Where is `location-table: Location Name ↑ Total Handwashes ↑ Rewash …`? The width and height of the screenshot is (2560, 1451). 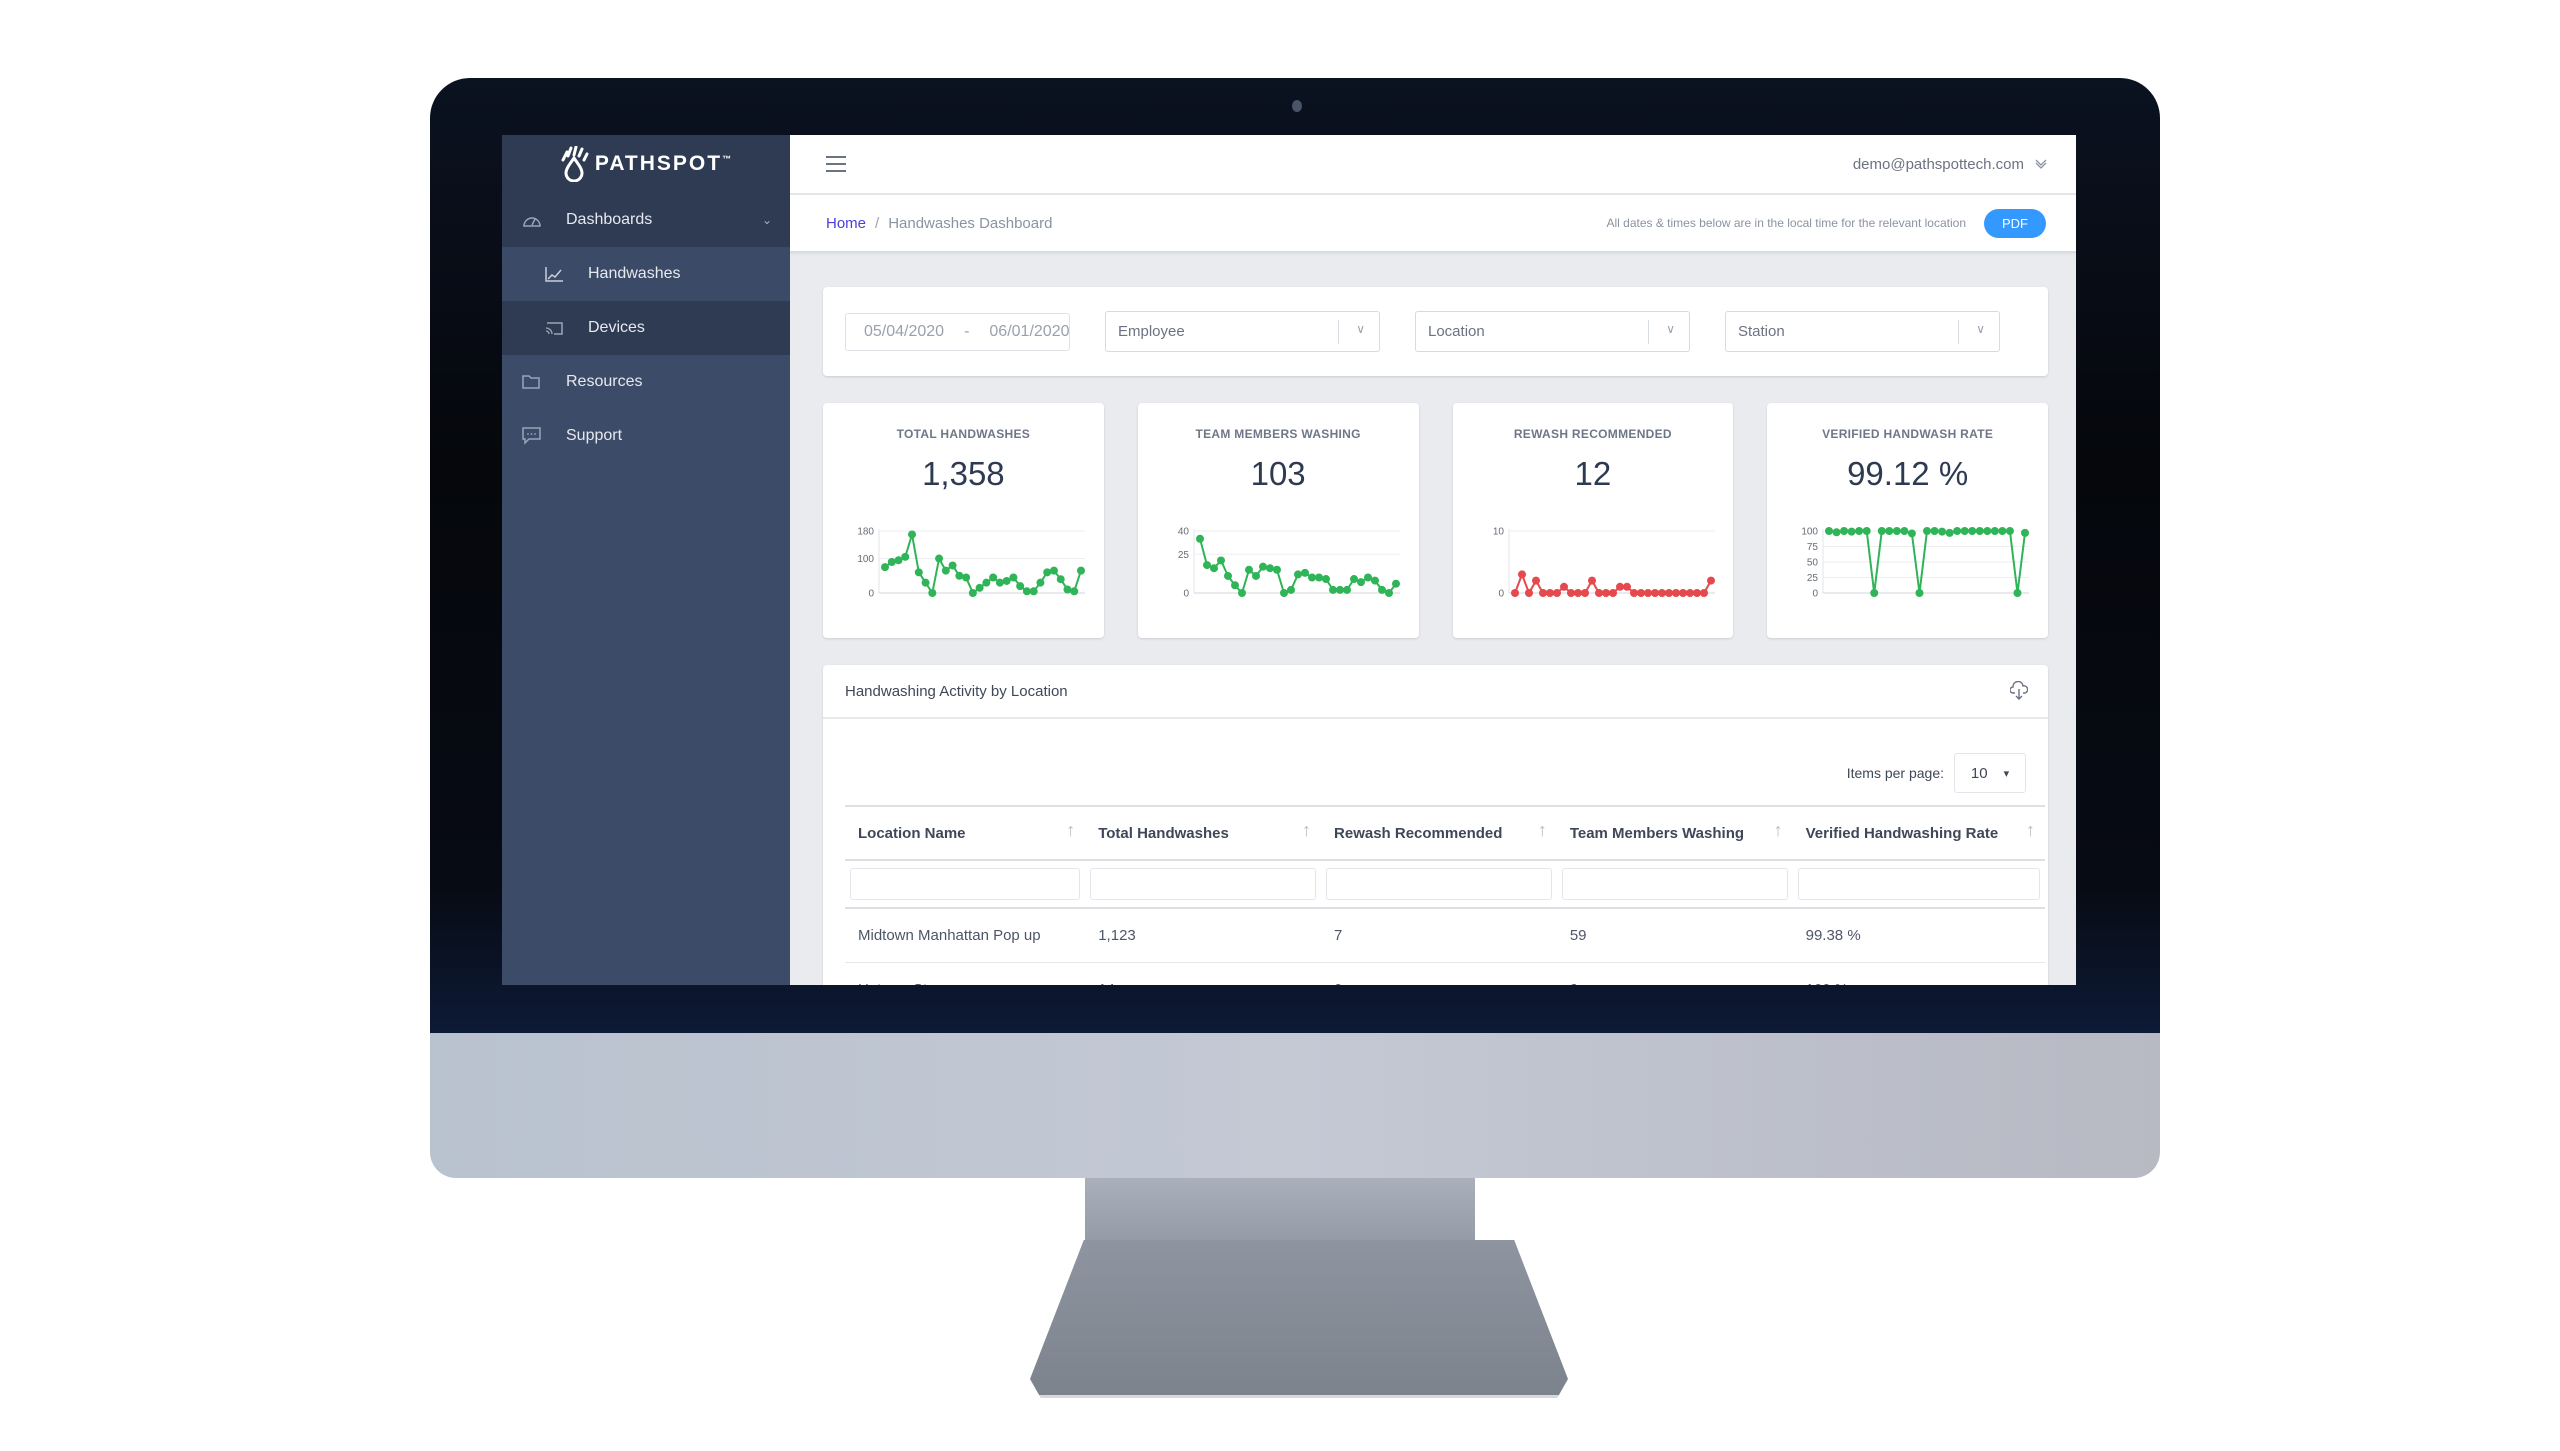 location-table: Location Name ↑ Total Handwashes ↑ Rewash … is located at coordinates (1445, 895).